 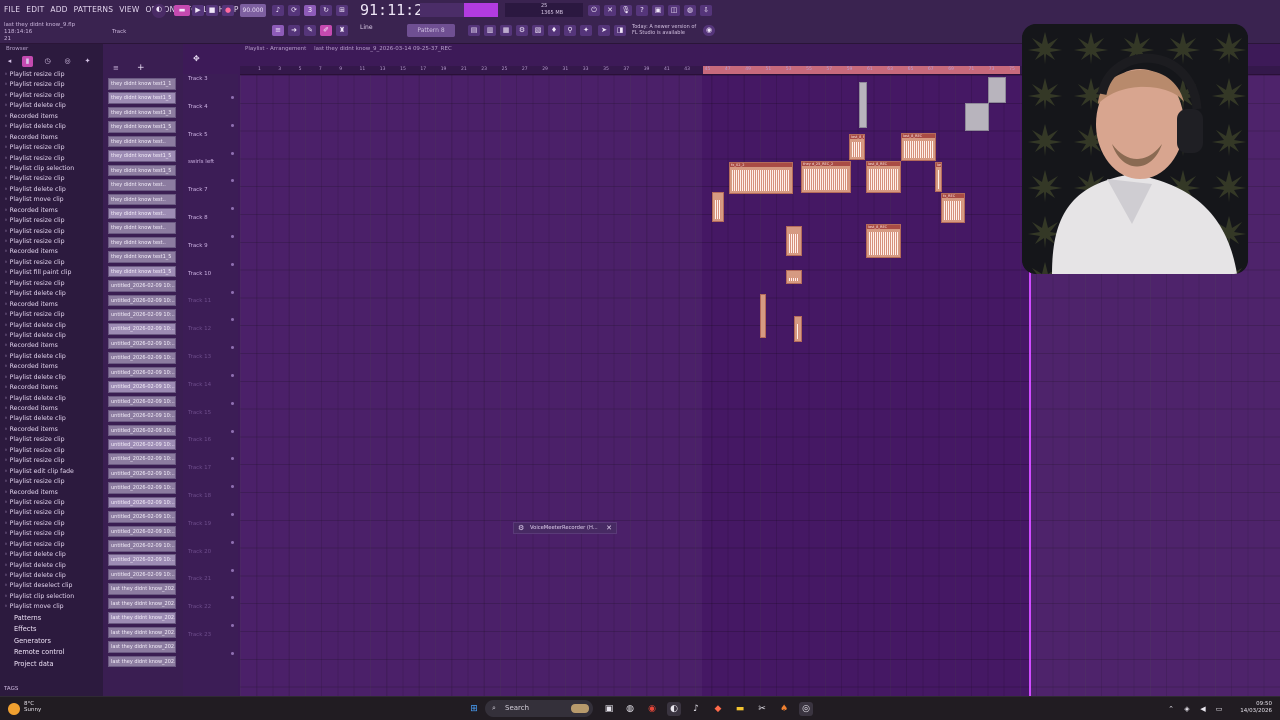 I want to click on track-label: Track 5, so click(x=198, y=135).